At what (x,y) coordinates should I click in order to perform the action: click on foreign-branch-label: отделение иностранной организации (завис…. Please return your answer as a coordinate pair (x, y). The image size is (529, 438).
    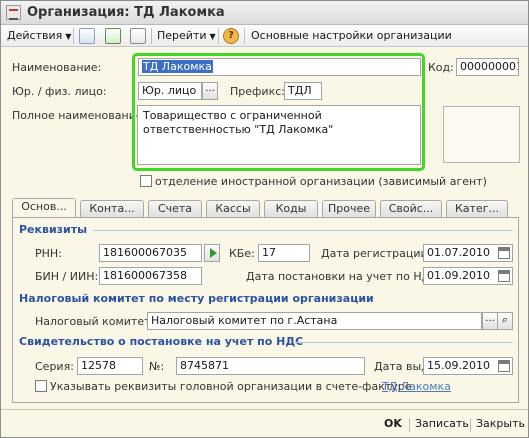
    Looking at the image, I should click on (321, 181).